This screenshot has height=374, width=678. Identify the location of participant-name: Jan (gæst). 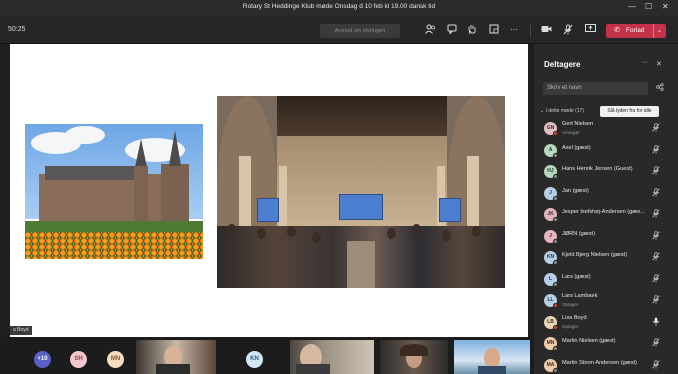
(575, 190).